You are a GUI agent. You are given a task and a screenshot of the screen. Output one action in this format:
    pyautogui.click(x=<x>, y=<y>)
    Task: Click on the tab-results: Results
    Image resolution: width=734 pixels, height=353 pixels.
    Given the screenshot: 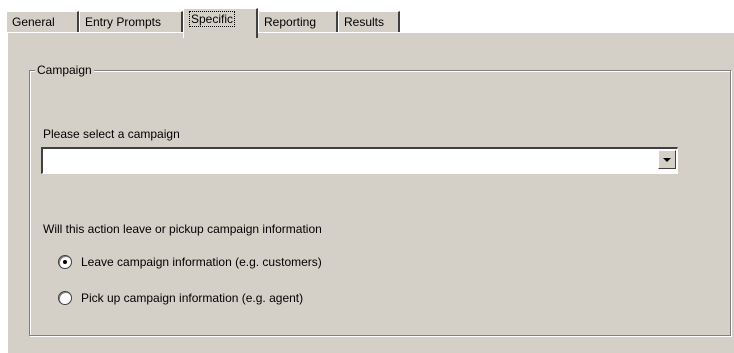 What is the action you would take?
    pyautogui.click(x=369, y=22)
    